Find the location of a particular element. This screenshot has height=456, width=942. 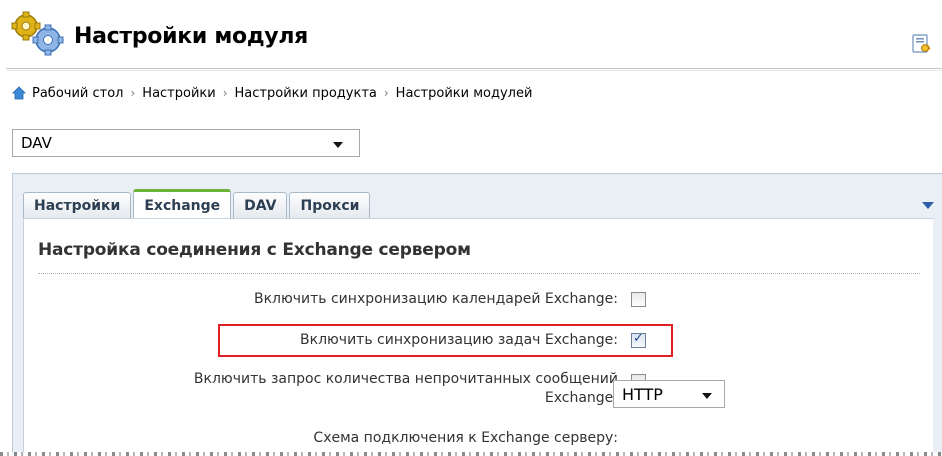

tasks-sync-checkbox: ✓ is located at coordinates (638, 339).